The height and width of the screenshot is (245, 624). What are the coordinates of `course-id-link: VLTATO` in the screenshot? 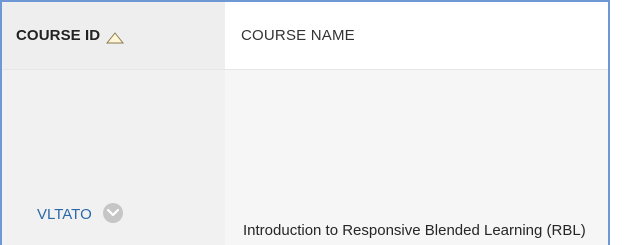 It's located at (64, 214).